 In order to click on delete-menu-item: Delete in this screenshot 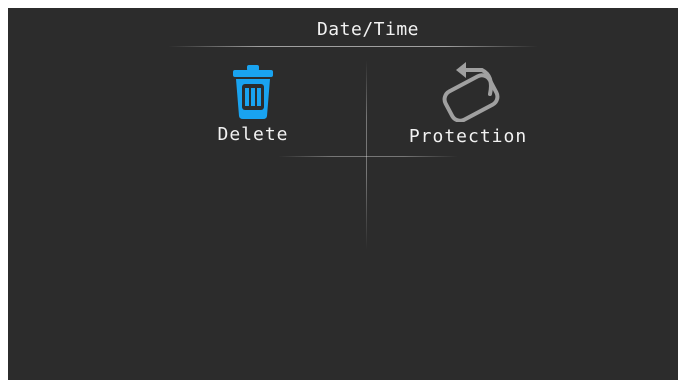, I will do `click(253, 104)`.